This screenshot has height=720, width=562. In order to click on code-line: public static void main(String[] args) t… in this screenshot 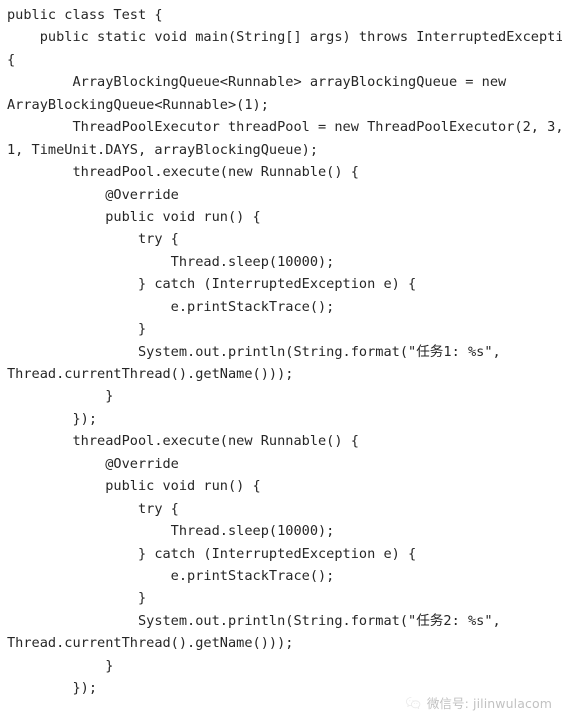, I will do `click(284, 37)`.